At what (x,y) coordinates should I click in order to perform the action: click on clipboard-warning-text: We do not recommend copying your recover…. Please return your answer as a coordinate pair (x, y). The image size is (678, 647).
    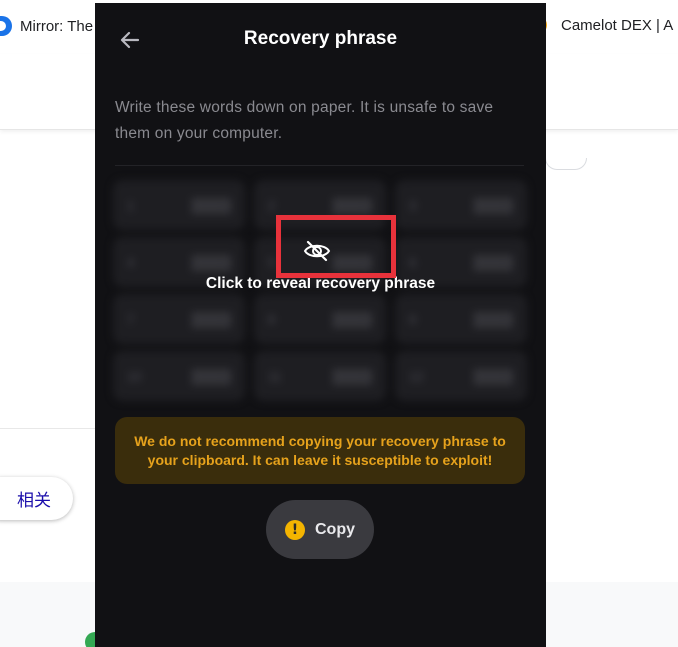
    Looking at the image, I should click on (320, 450).